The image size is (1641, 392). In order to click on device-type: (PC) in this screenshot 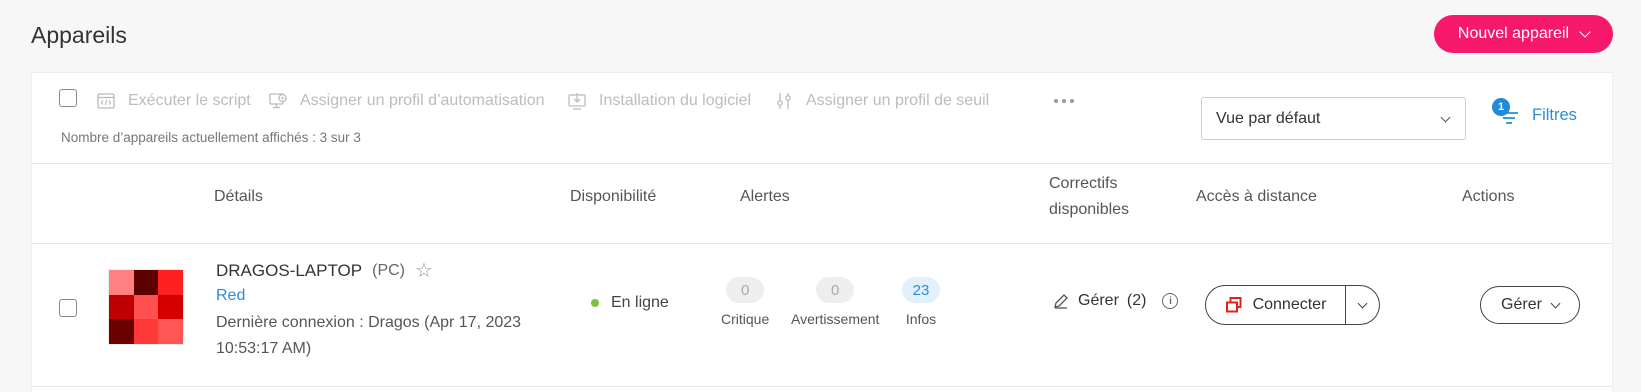, I will do `click(389, 270)`.